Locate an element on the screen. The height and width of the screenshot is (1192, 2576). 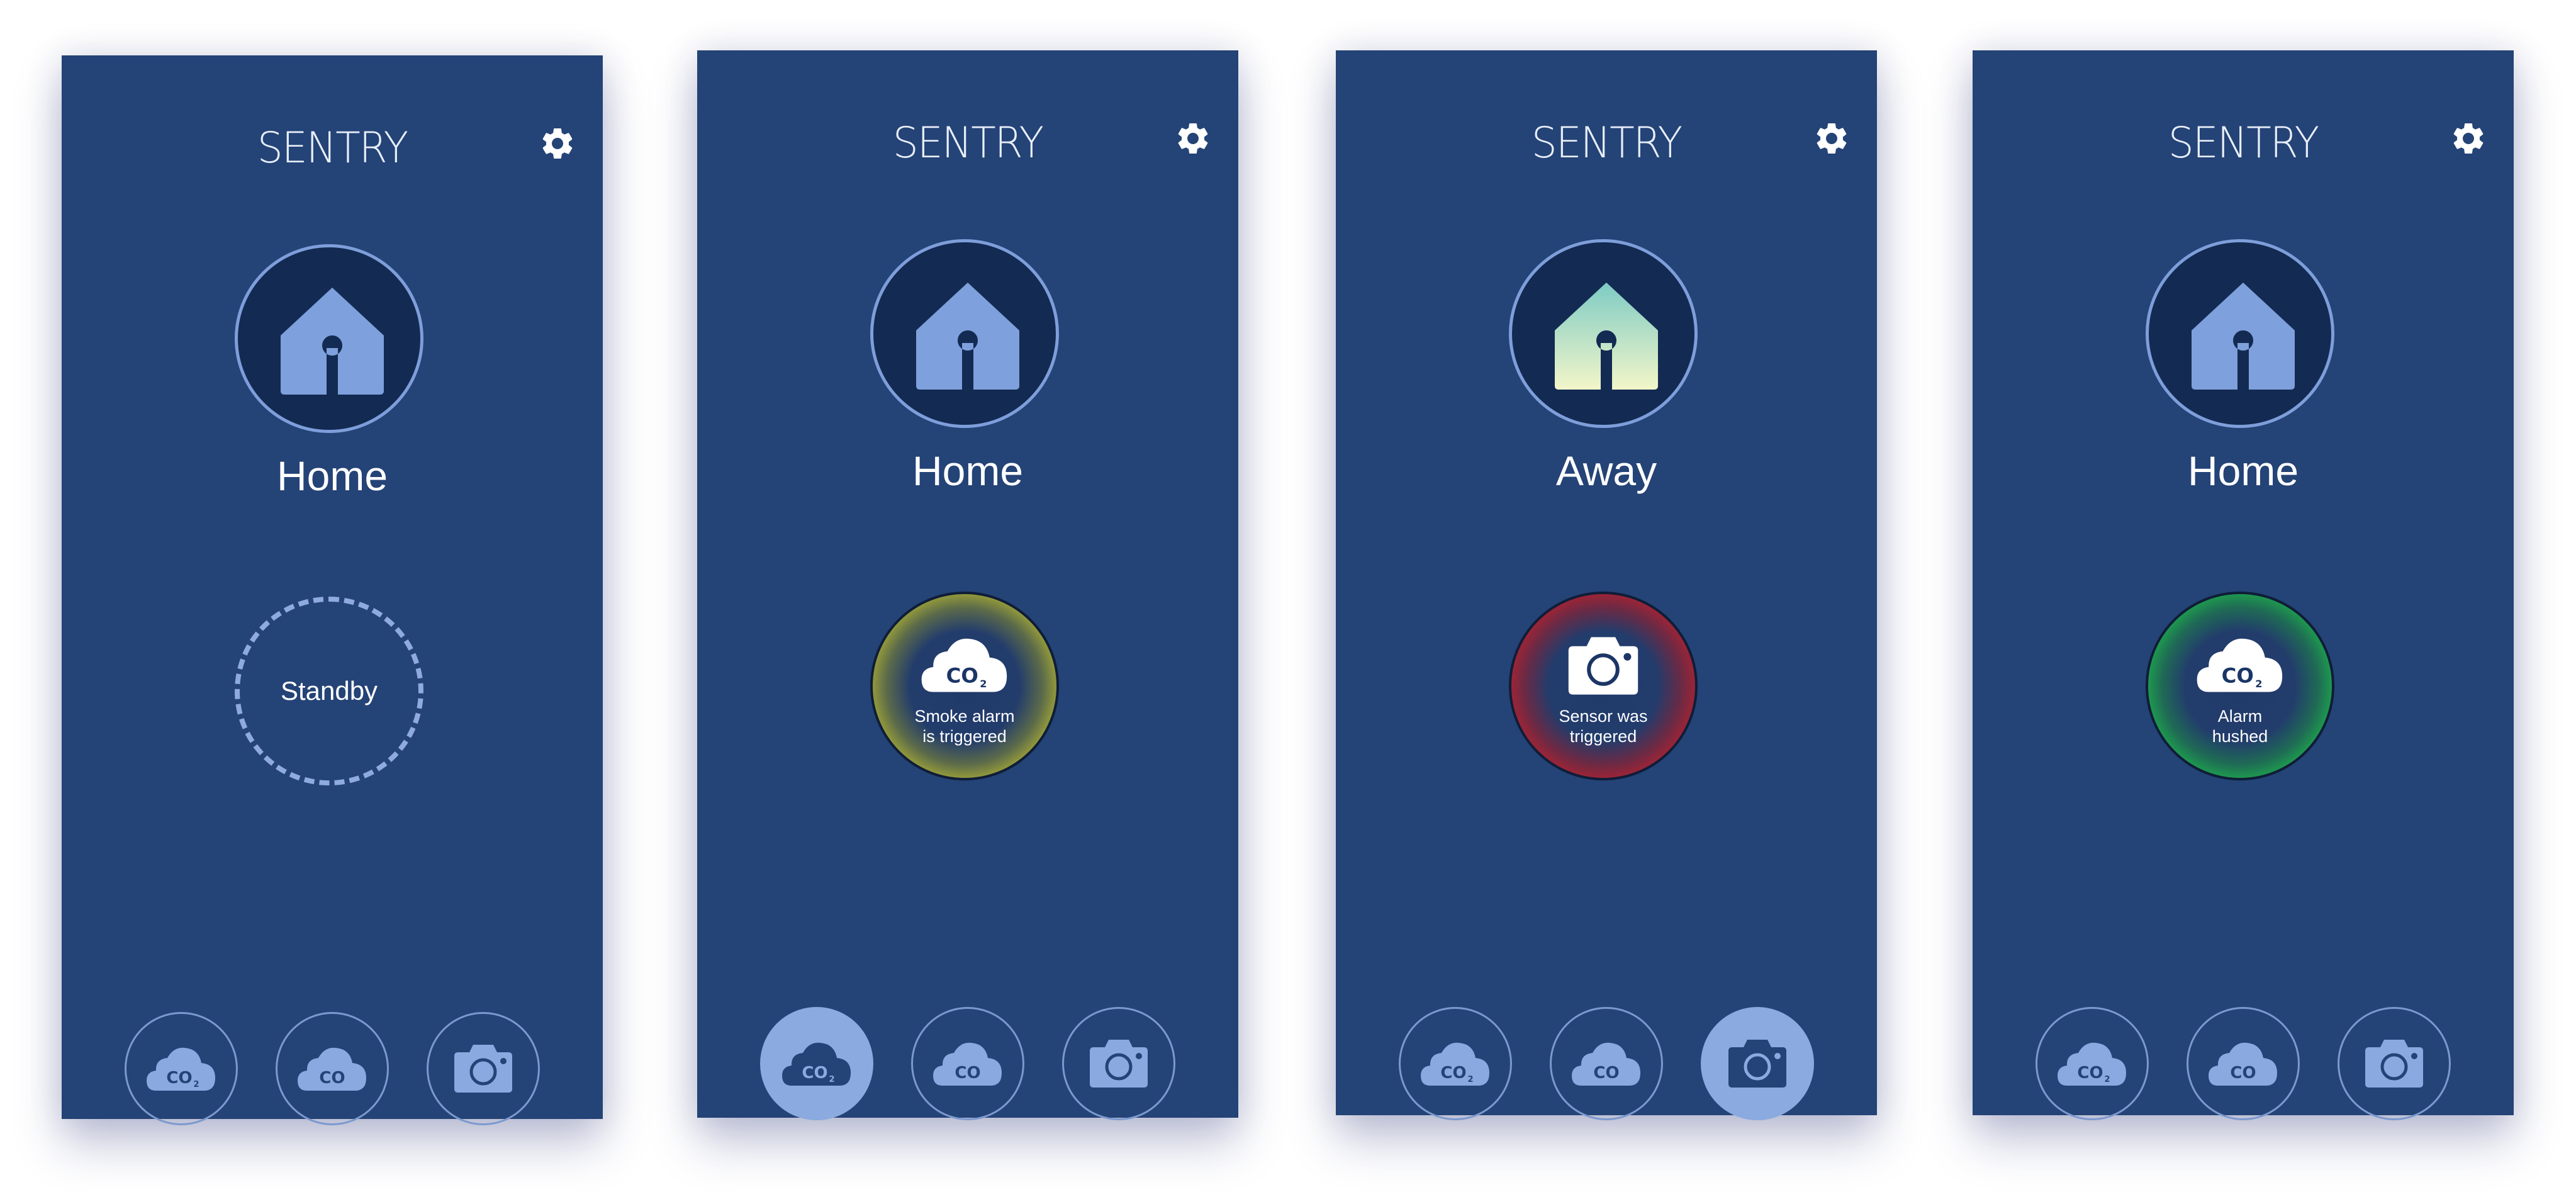
status-message: Smoke alarm is triggered is located at coordinates (964, 726).